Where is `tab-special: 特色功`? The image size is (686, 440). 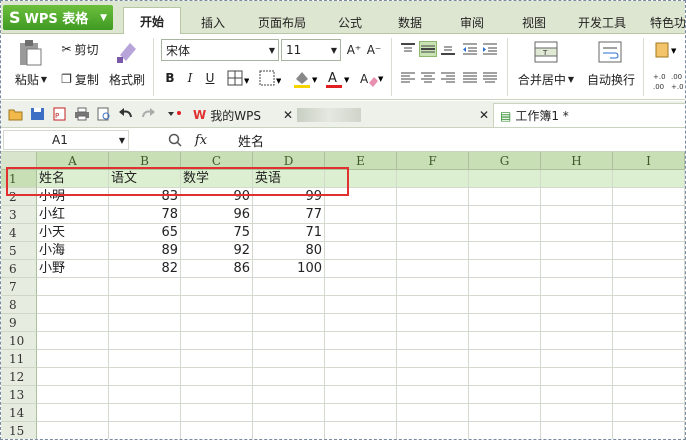
tab-special: 特色功 is located at coordinates (665, 22).